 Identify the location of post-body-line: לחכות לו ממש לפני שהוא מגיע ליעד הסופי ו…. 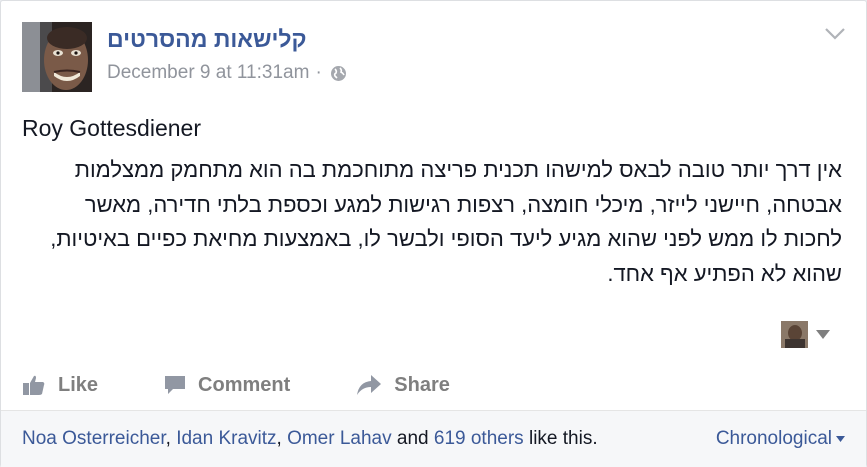
(446, 238).